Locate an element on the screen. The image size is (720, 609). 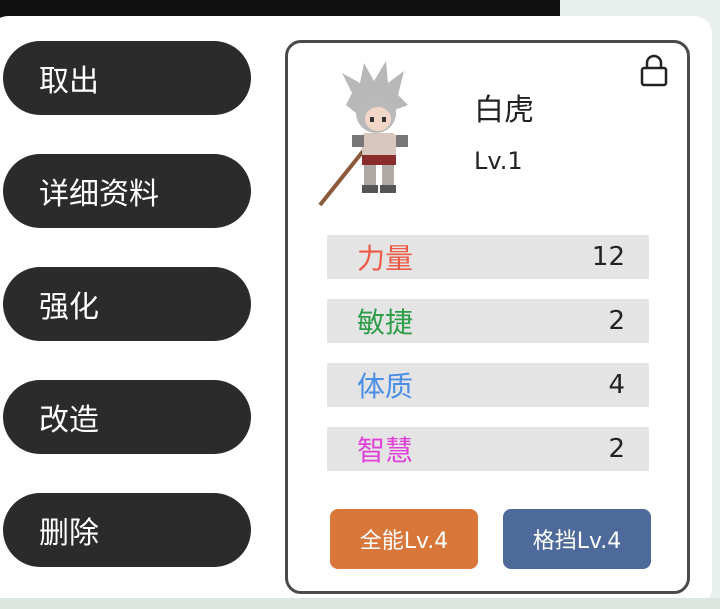
stat-strength: 力量 12 is located at coordinates (488, 257).